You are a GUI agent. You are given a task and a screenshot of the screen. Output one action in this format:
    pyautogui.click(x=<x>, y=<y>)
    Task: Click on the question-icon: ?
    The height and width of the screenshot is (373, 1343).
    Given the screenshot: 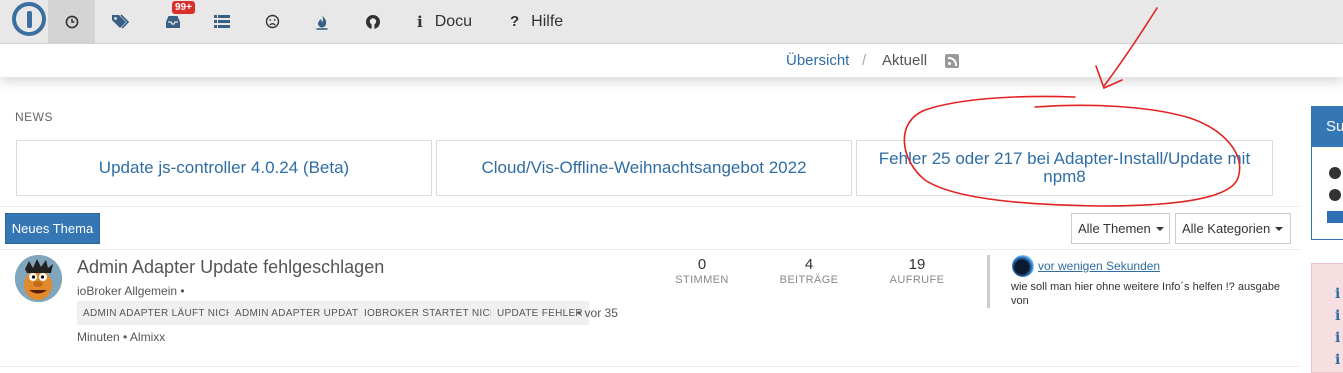 What is the action you would take?
    pyautogui.click(x=515, y=21)
    